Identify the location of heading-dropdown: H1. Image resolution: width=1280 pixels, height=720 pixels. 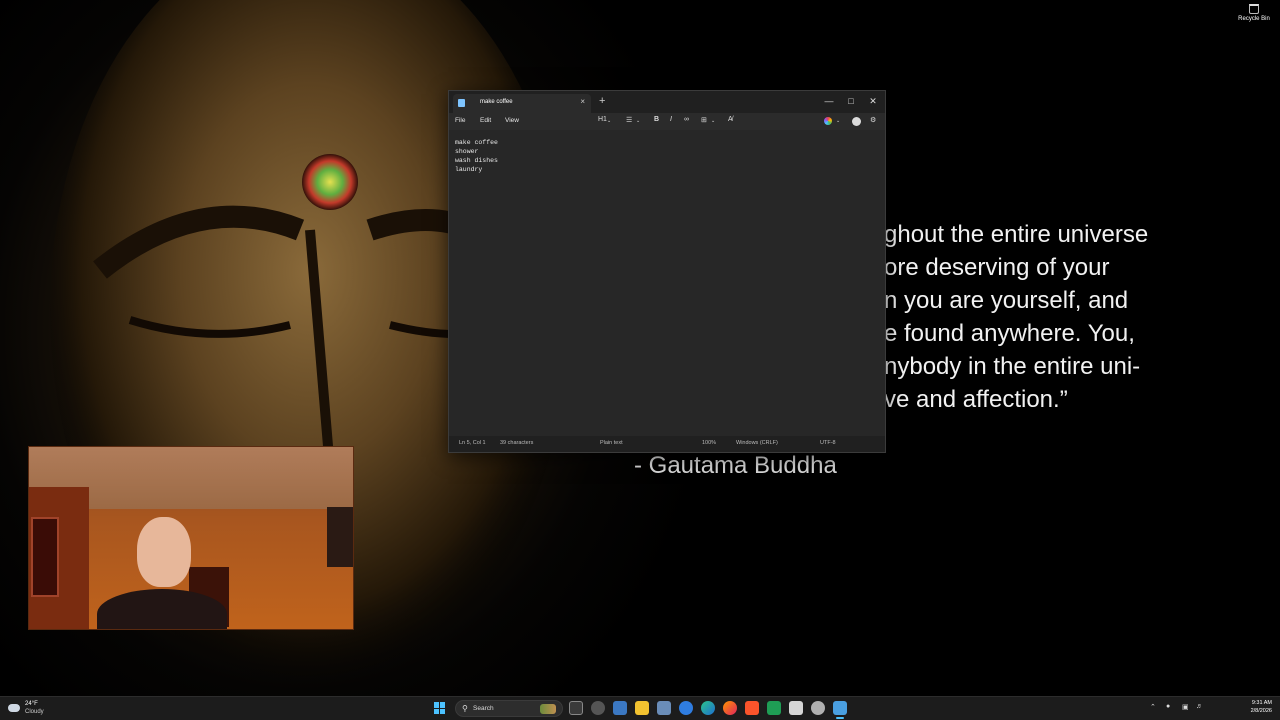
(602, 119).